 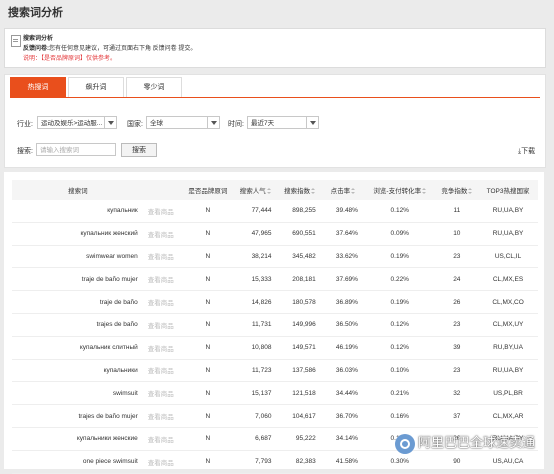 I want to click on cell-ctr: 34.44%, so click(x=342, y=393).